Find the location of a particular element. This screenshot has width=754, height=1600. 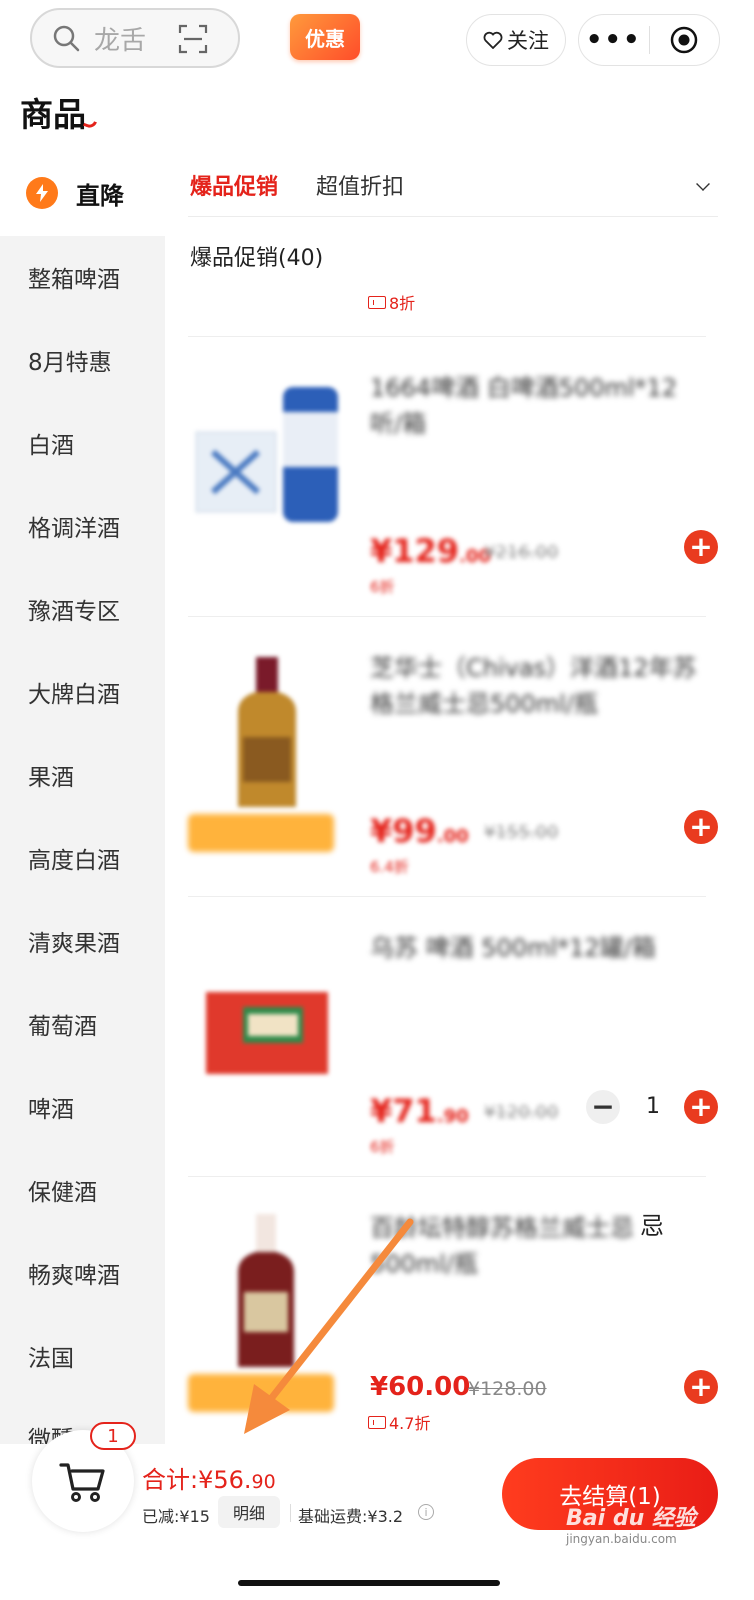

watermark-url: jingyan.baidu.com is located at coordinates (621, 1539).